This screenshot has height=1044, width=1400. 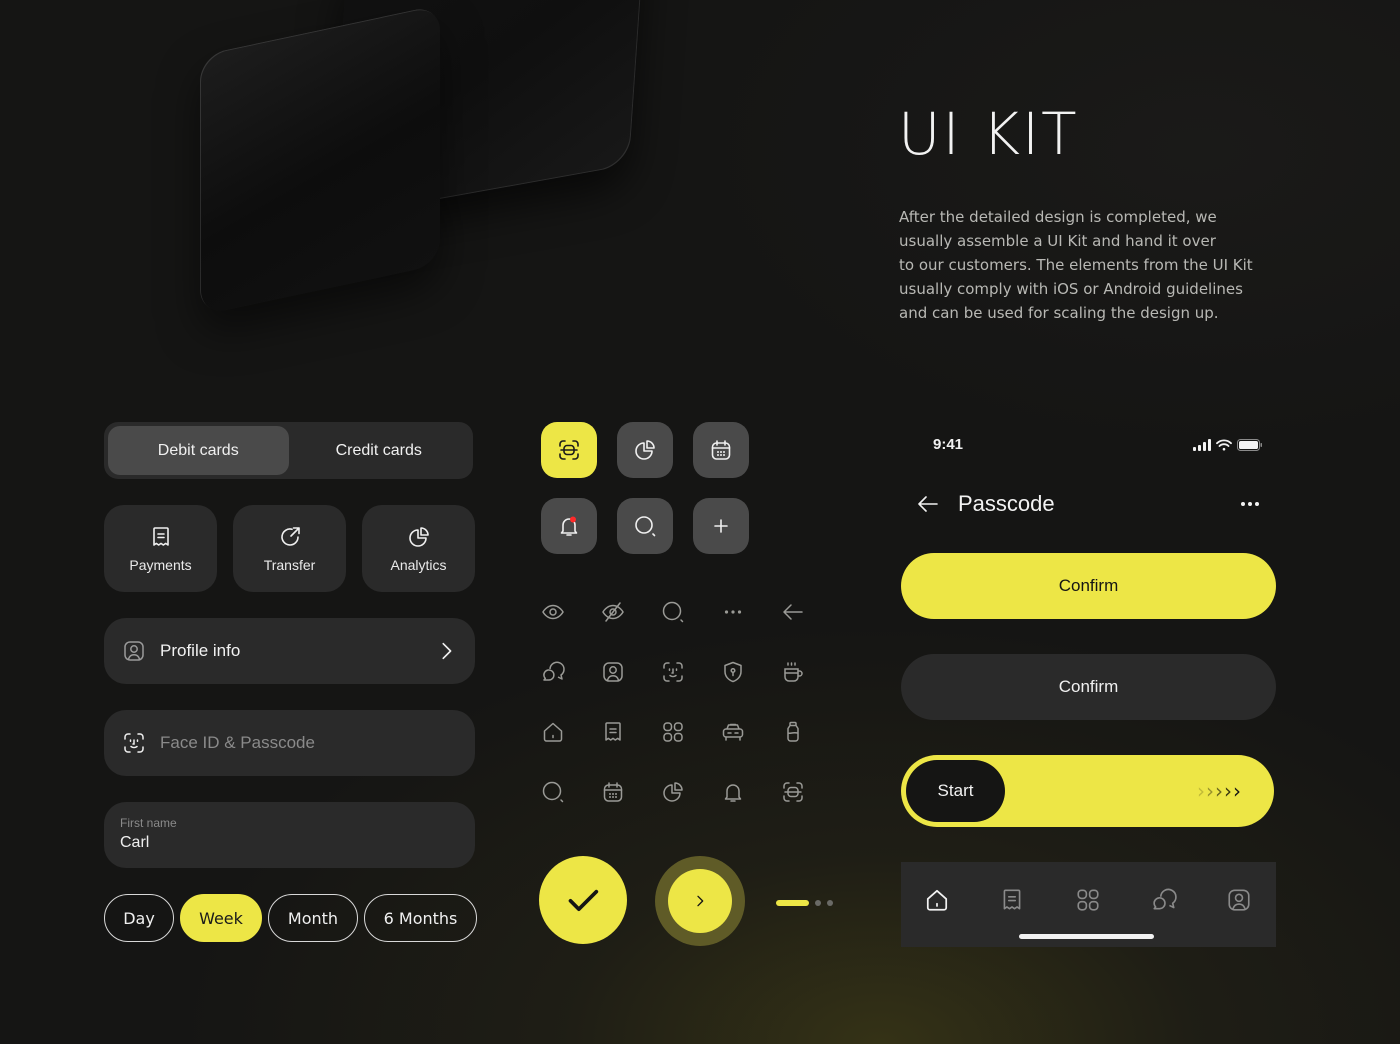 What do you see at coordinates (988, 134) in the screenshot?
I see `page-title: UI KIT` at bounding box center [988, 134].